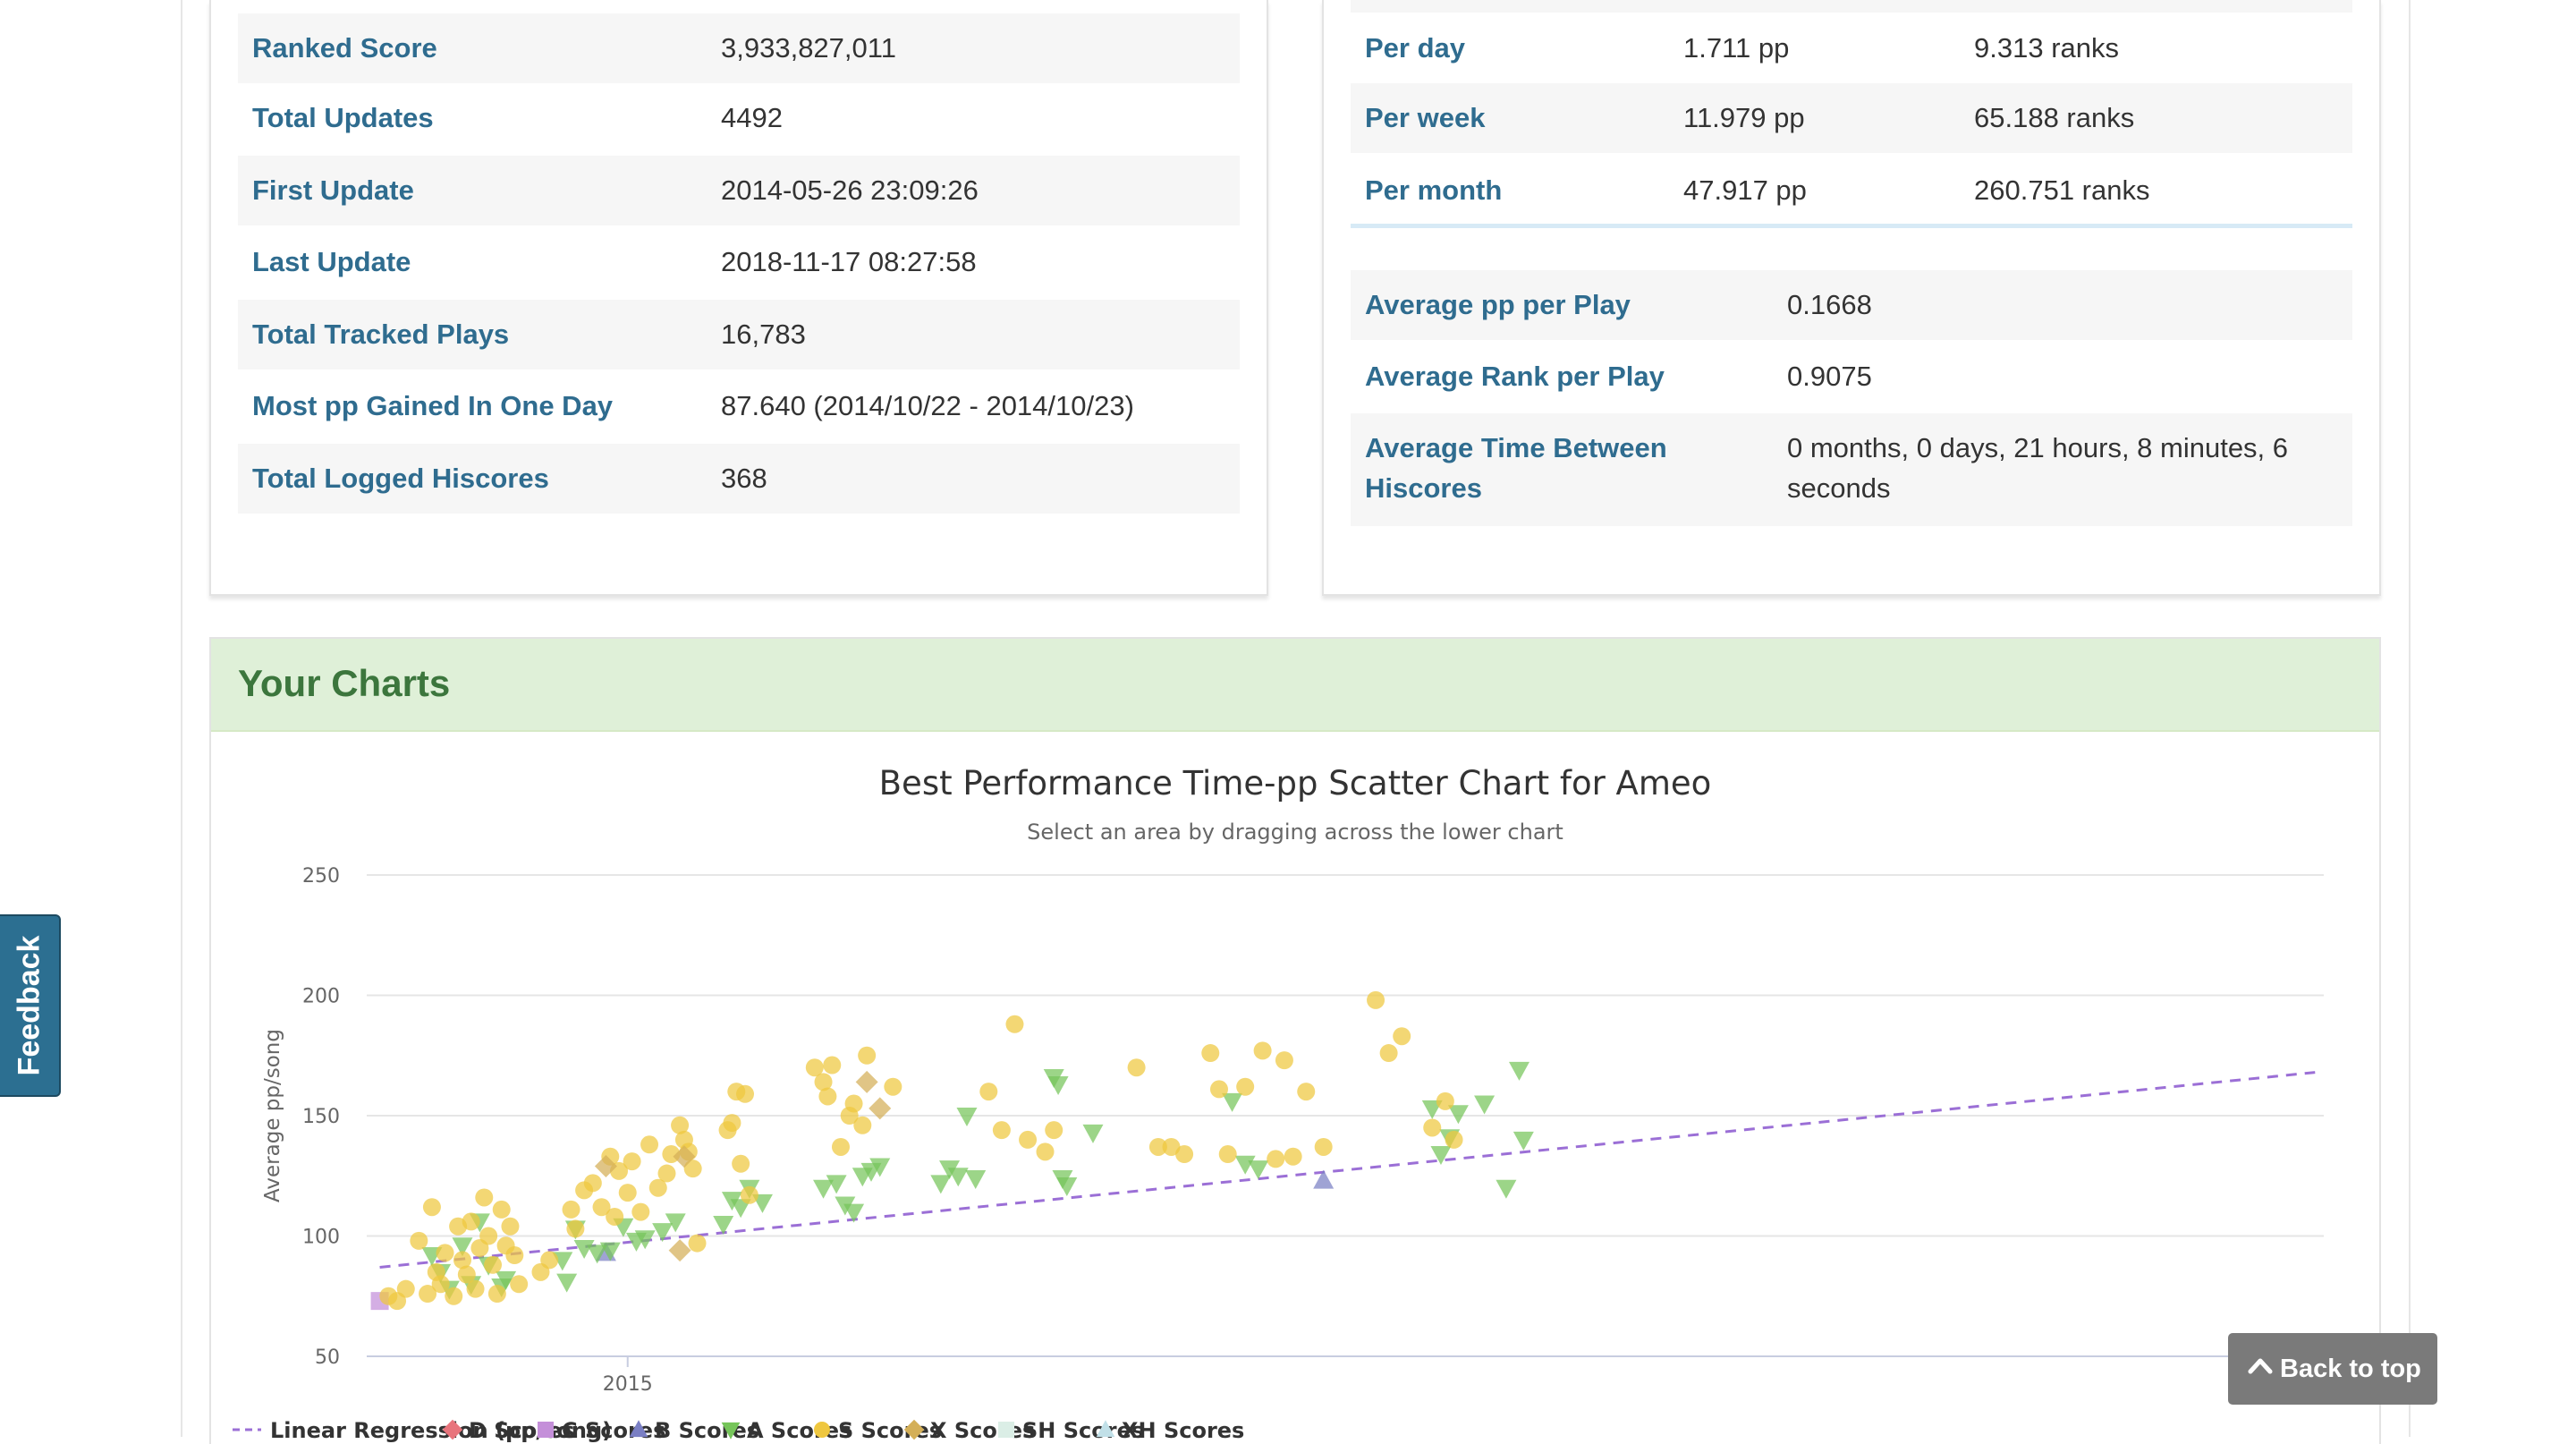 This screenshot has width=2576, height=1444. I want to click on avg-value: 0.9075, so click(1829, 377).